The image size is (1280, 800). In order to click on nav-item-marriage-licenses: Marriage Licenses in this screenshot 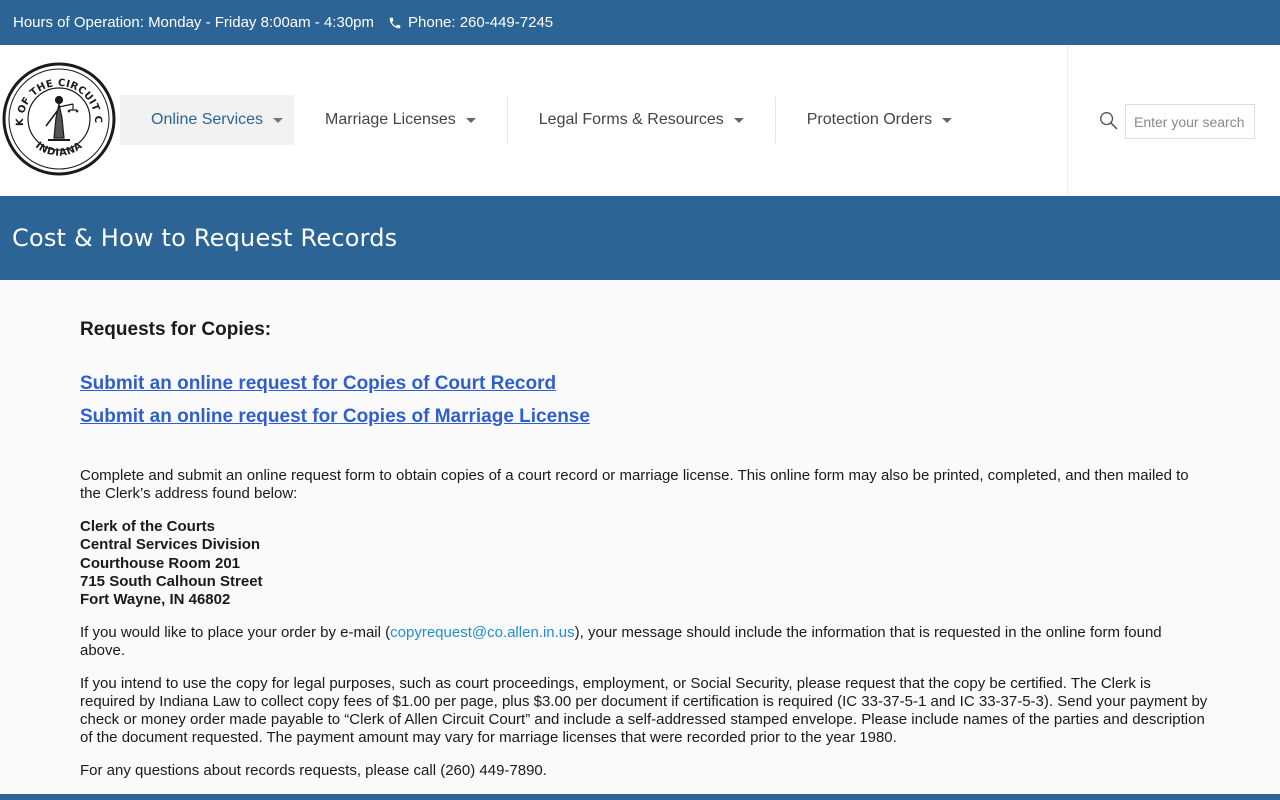, I will do `click(400, 120)`.